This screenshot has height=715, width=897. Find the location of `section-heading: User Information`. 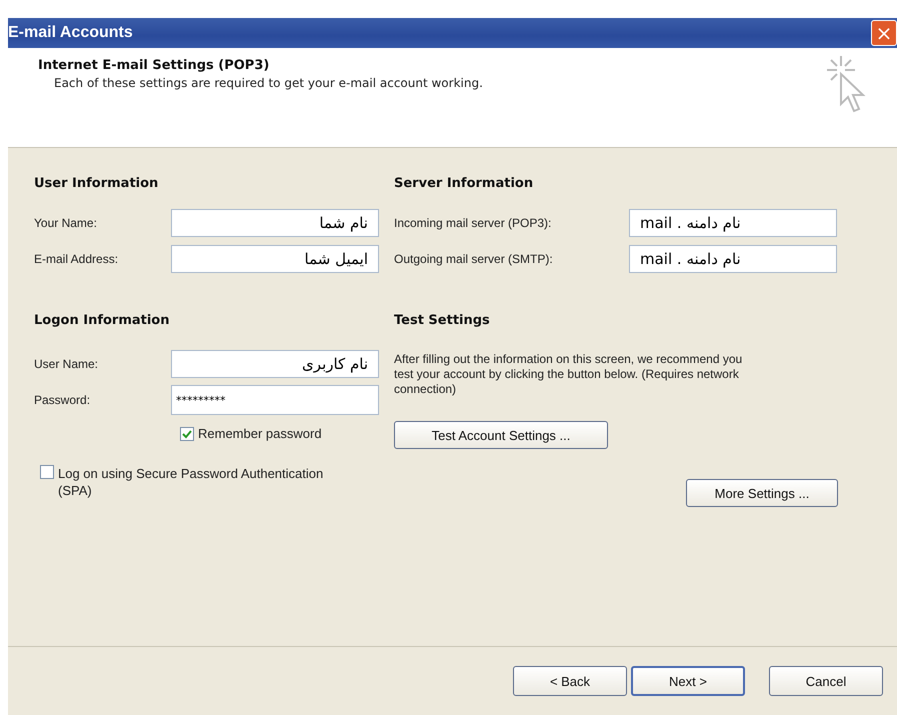

section-heading: User Information is located at coordinates (97, 183).